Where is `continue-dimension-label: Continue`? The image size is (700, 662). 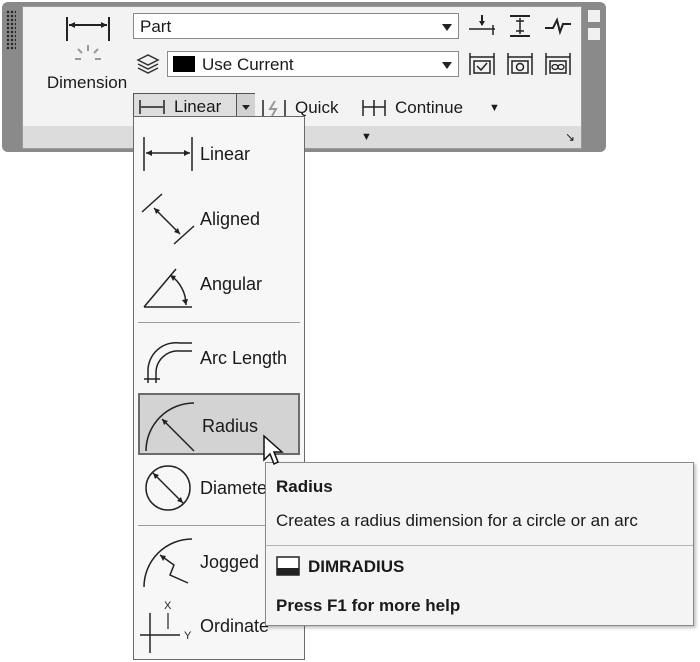 continue-dimension-label: Continue is located at coordinates (429, 107).